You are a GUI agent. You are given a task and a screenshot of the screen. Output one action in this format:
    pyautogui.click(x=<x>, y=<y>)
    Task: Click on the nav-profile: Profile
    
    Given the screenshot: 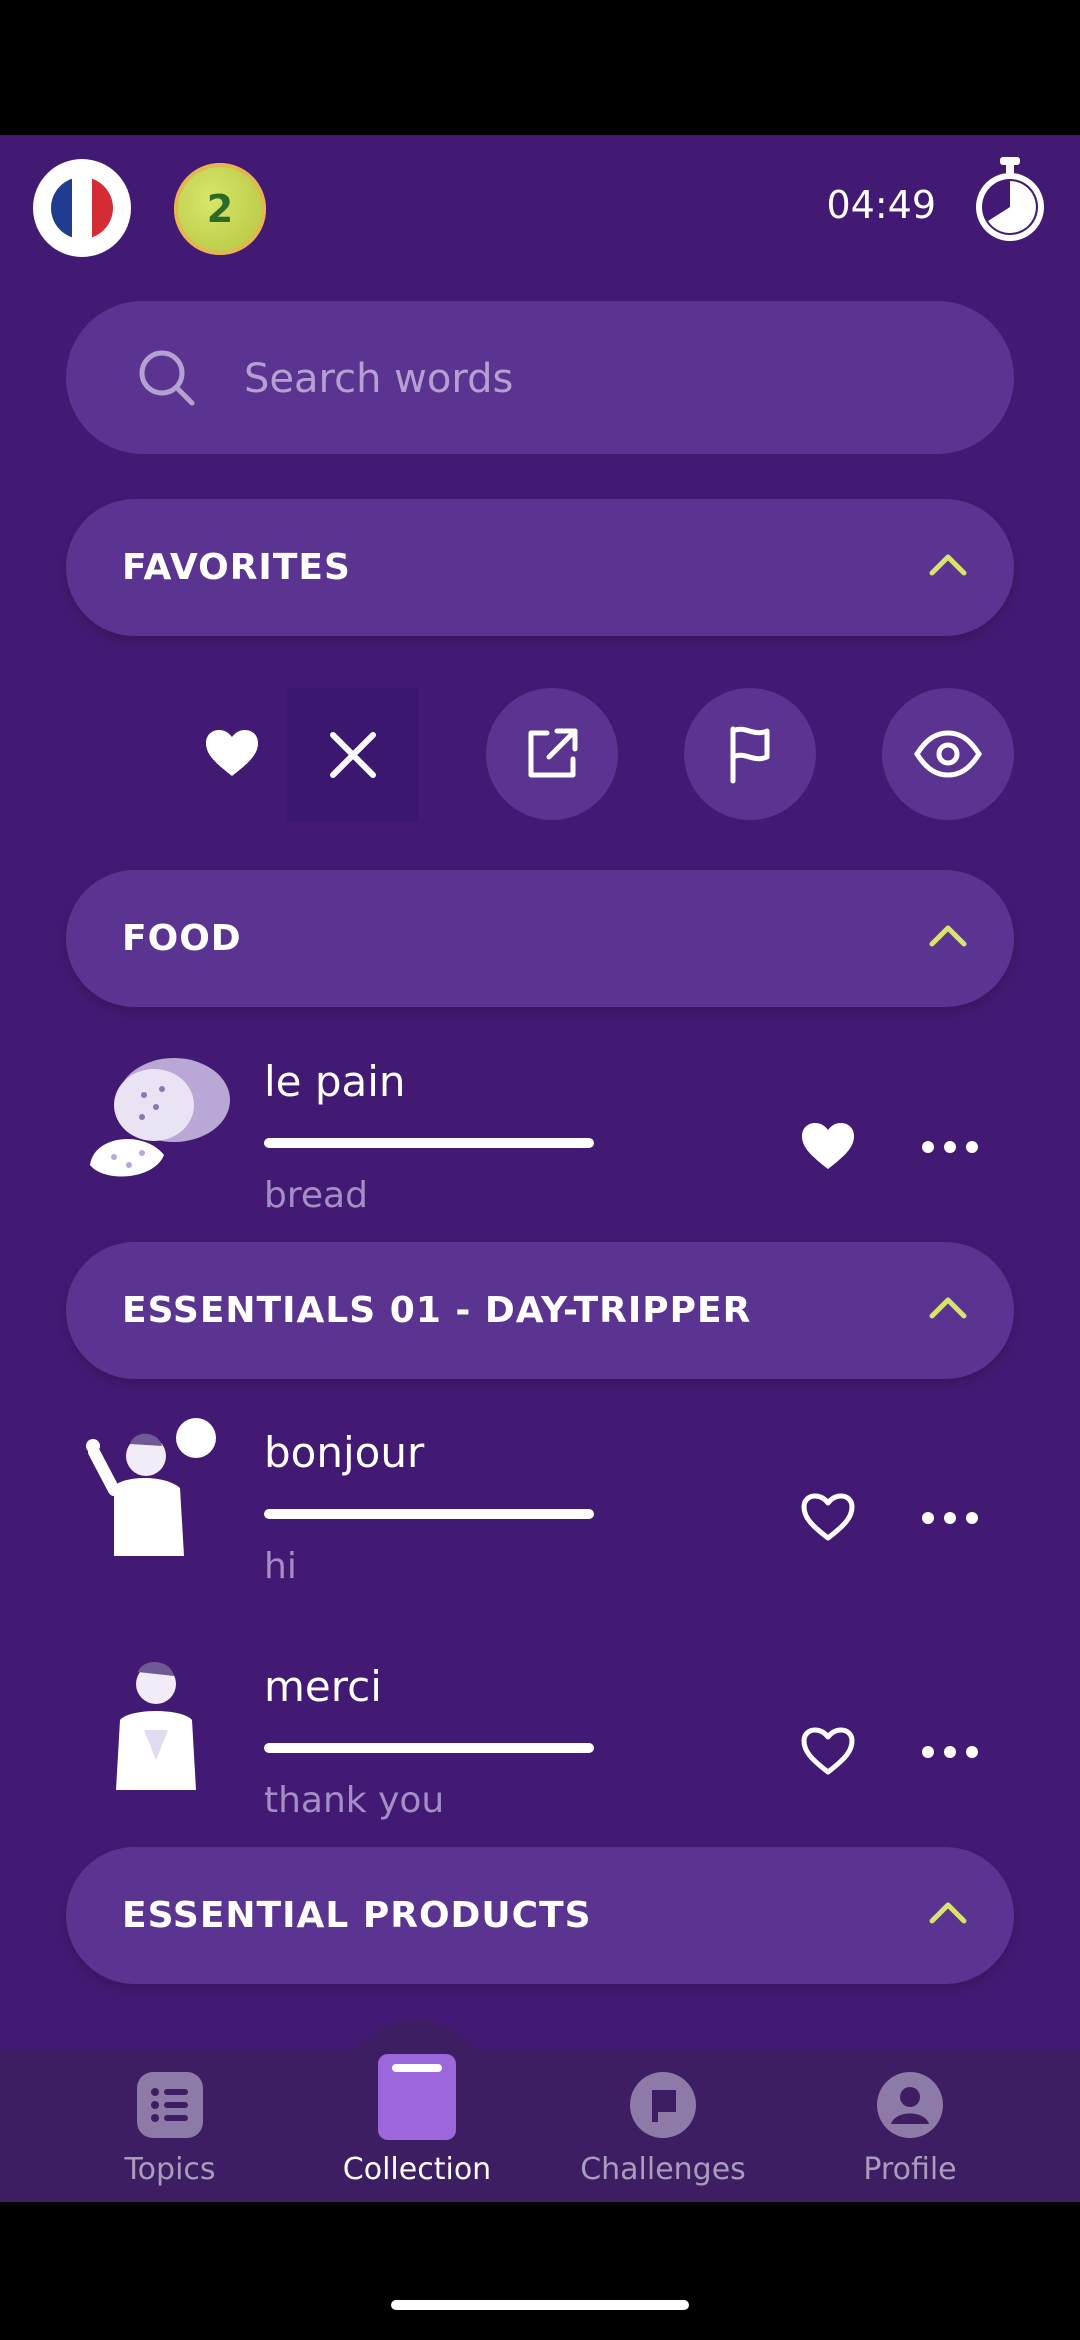 What is the action you would take?
    pyautogui.click(x=910, y=2127)
    